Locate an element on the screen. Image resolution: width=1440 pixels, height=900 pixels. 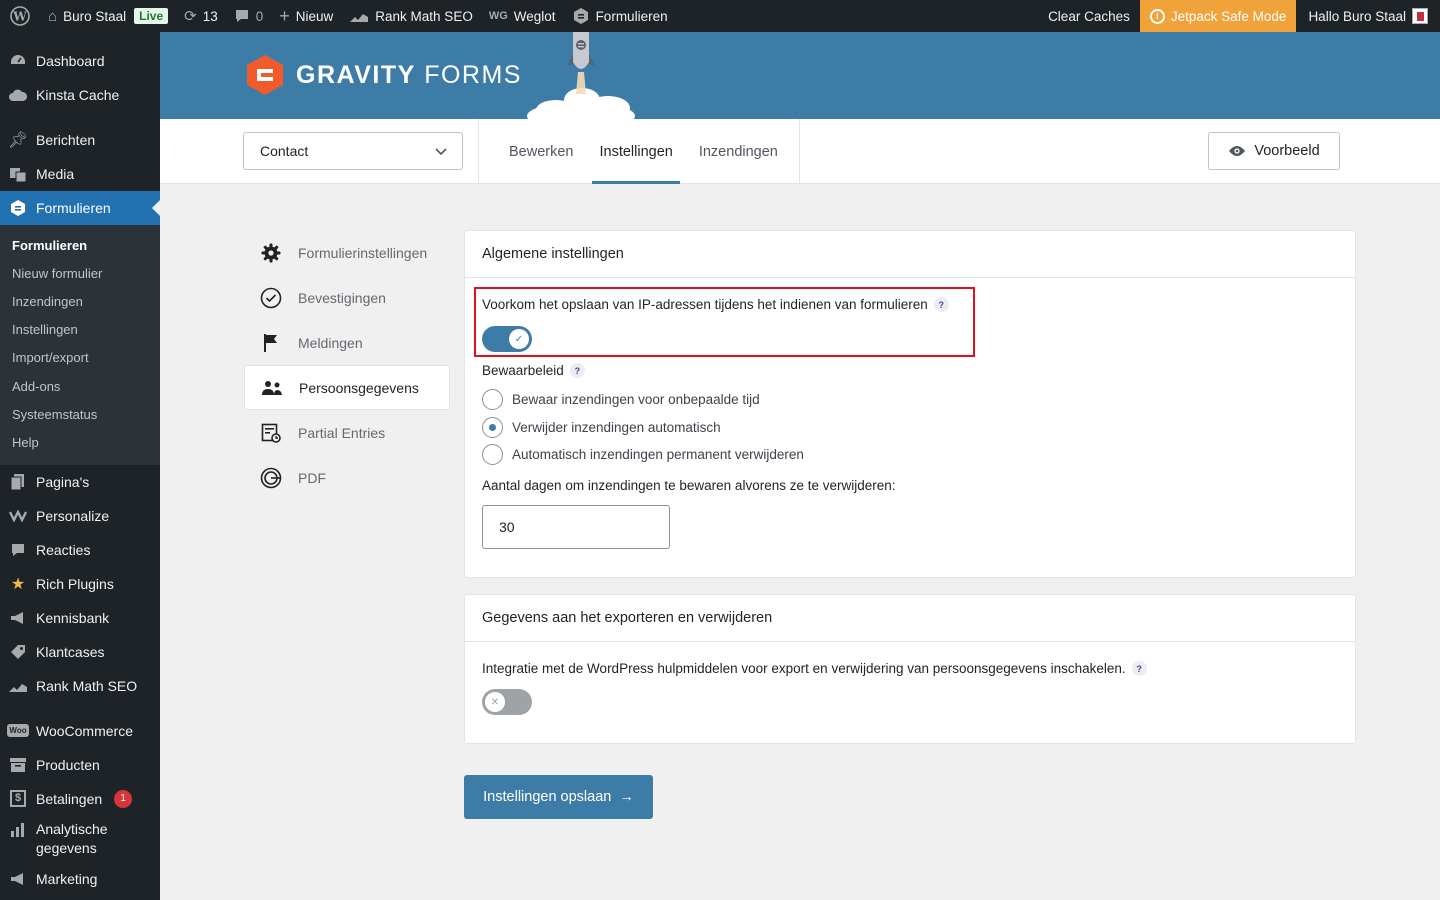
dashboard-icon is located at coordinates (18, 61).